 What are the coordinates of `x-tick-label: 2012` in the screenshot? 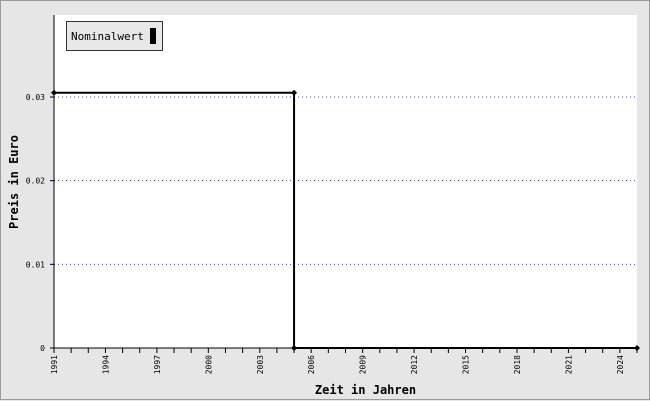 It's located at (414, 364).